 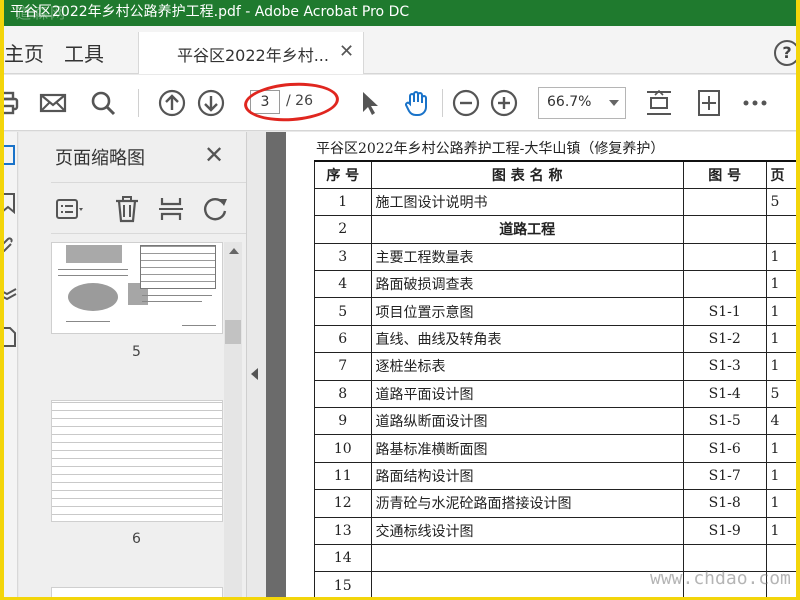 What do you see at coordinates (343, 476) in the screenshot?
I see `row-number: 11` at bounding box center [343, 476].